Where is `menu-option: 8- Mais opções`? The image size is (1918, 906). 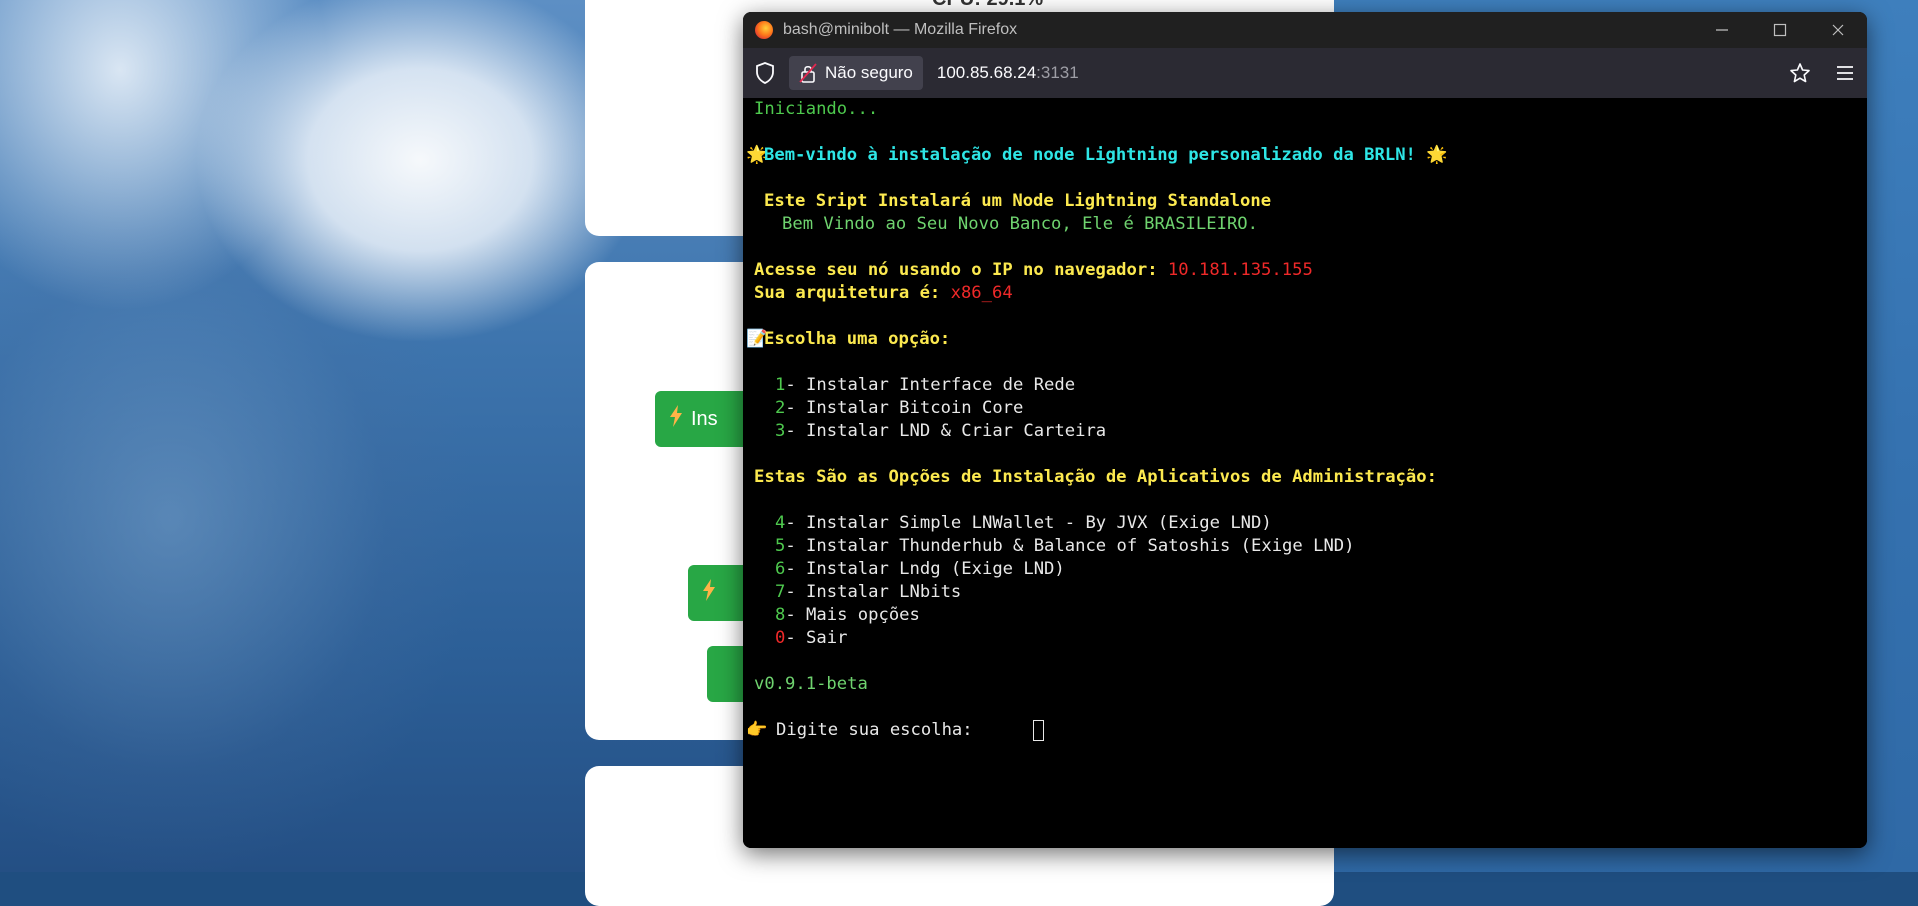 menu-option: 8- Mais opções is located at coordinates (847, 615).